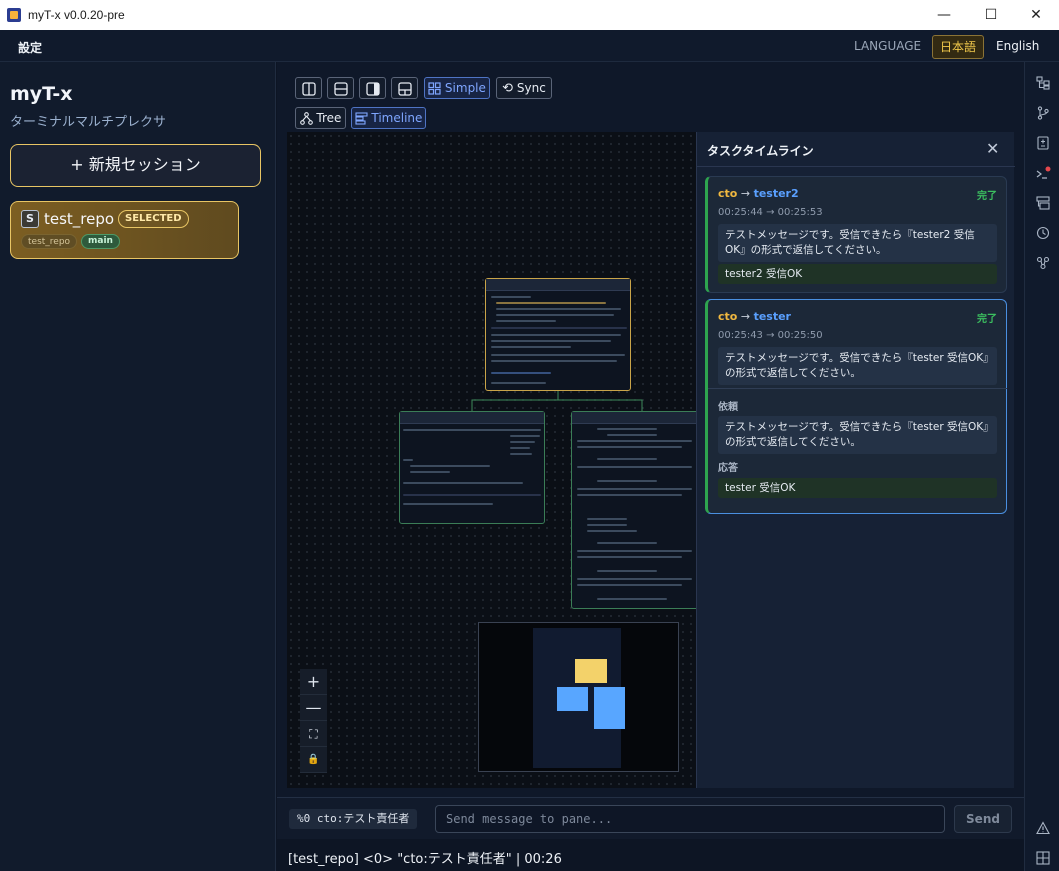 The height and width of the screenshot is (871, 1059). Describe the element at coordinates (1017, 47) in the screenshot. I see `language-english-button: English` at that location.